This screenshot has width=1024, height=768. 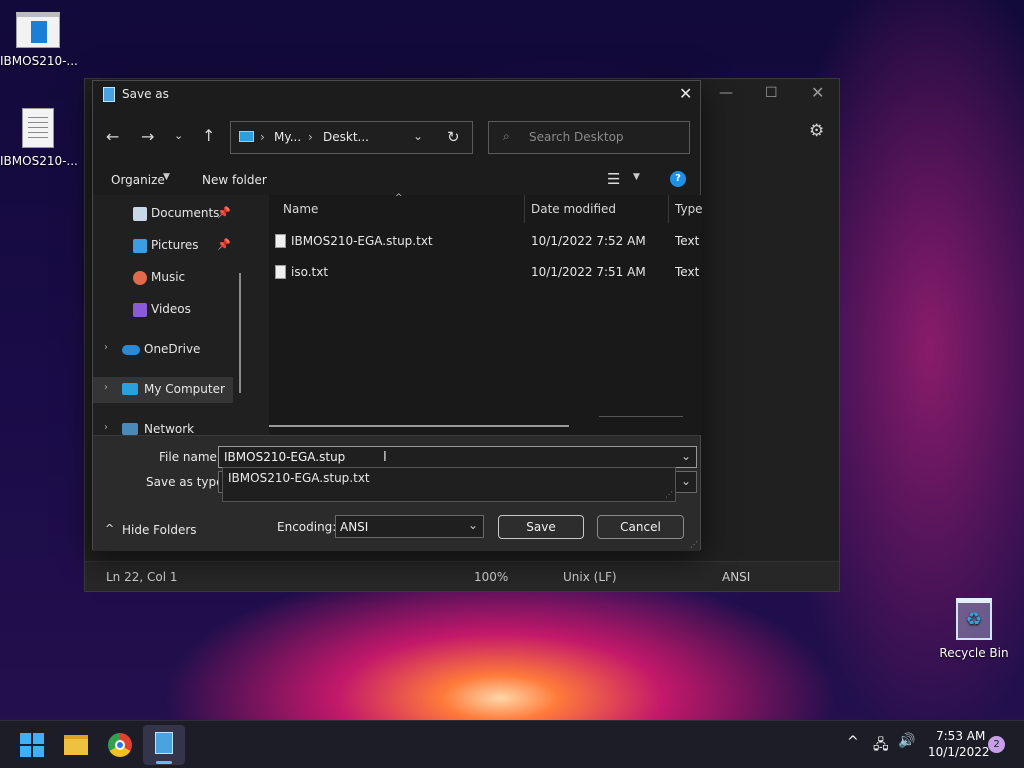 I want to click on search-input: ⌕ Search Desktop, so click(x=589, y=137).